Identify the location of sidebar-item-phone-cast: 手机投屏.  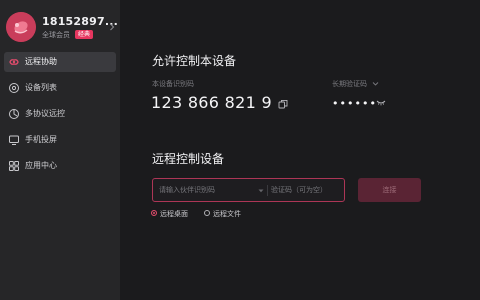
(60, 140).